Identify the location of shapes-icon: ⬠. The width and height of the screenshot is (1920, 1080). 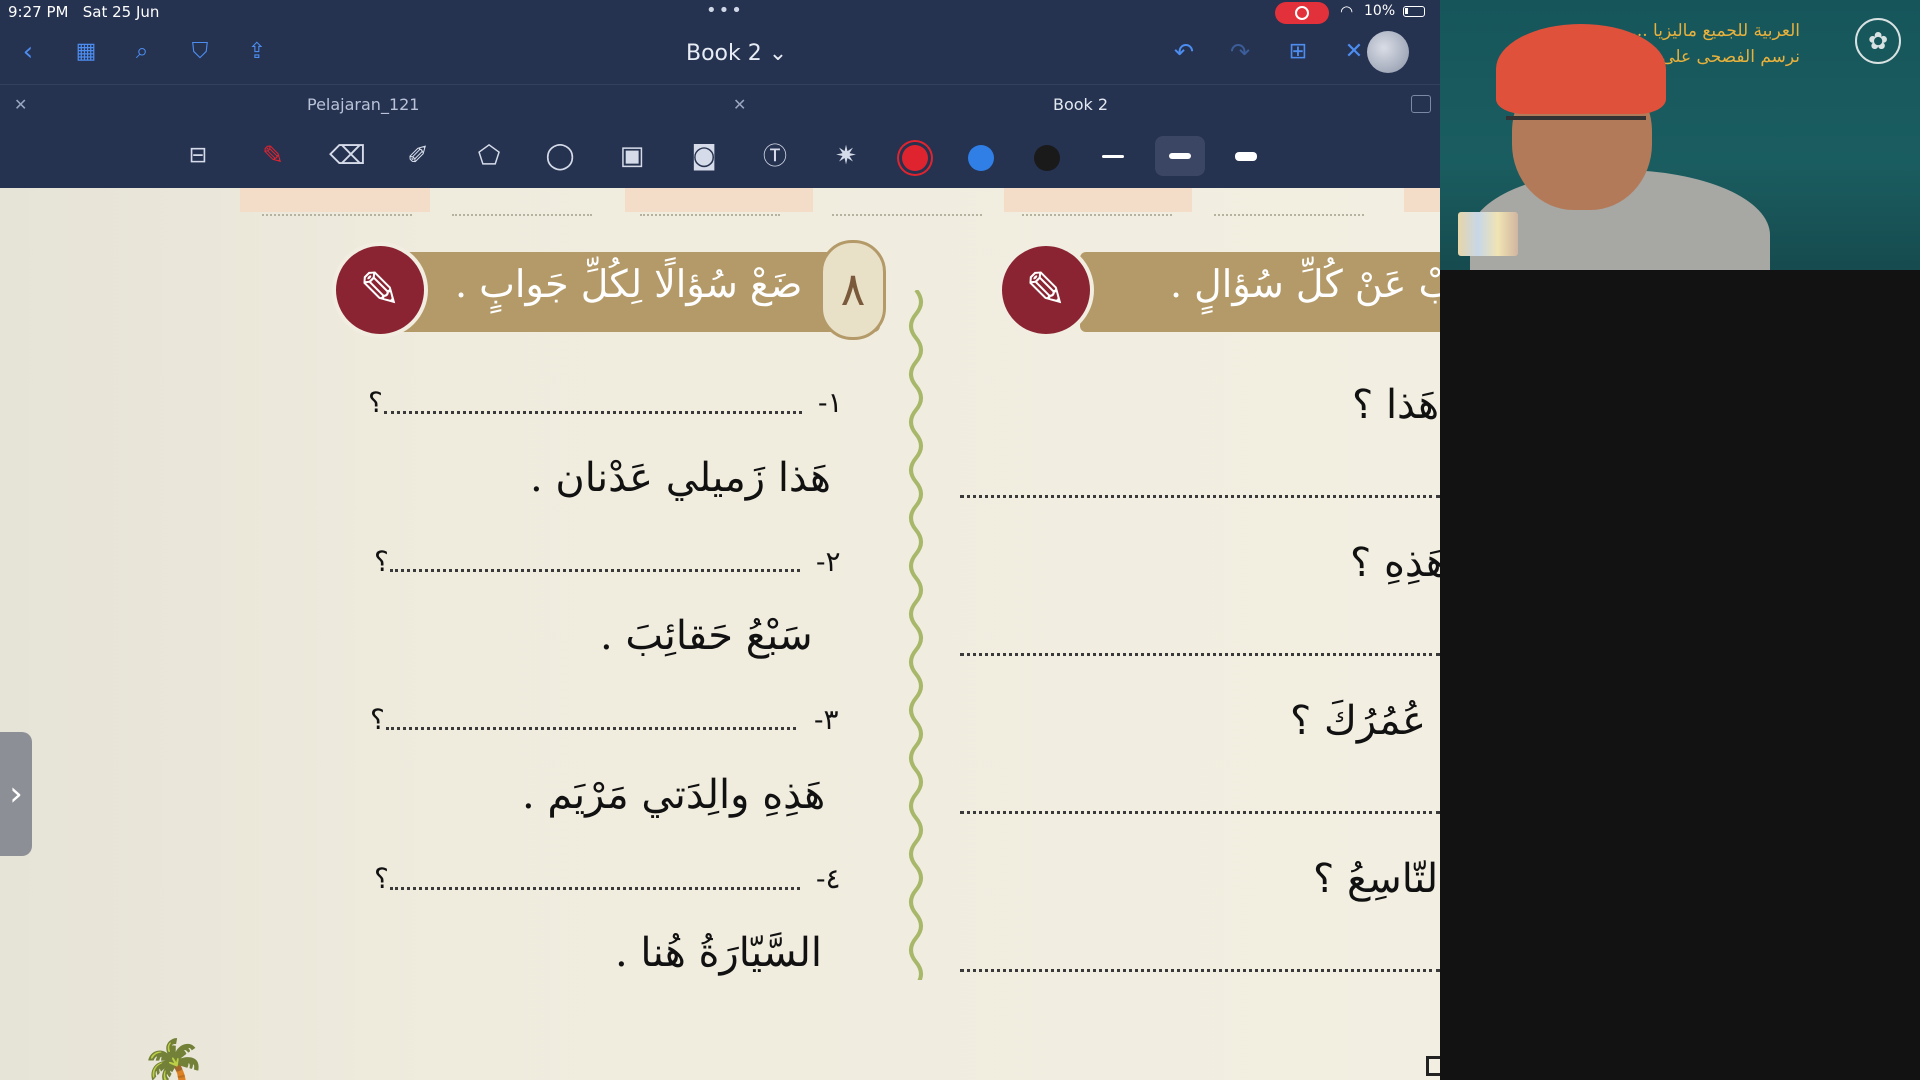
(489, 156).